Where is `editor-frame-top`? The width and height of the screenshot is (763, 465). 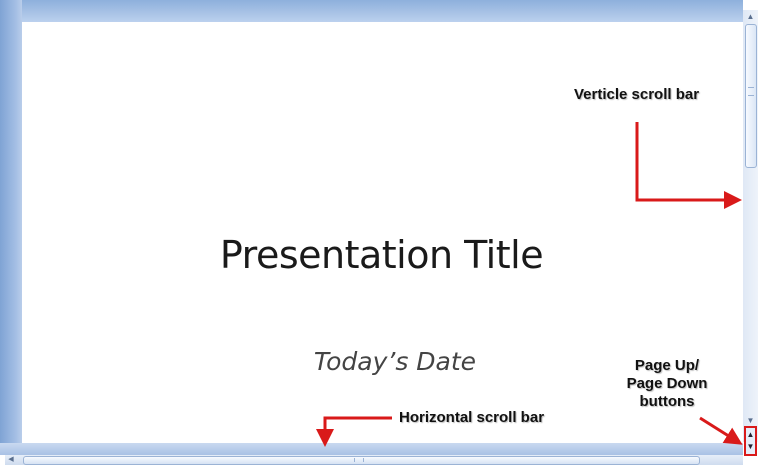
editor-frame-top is located at coordinates (371, 11).